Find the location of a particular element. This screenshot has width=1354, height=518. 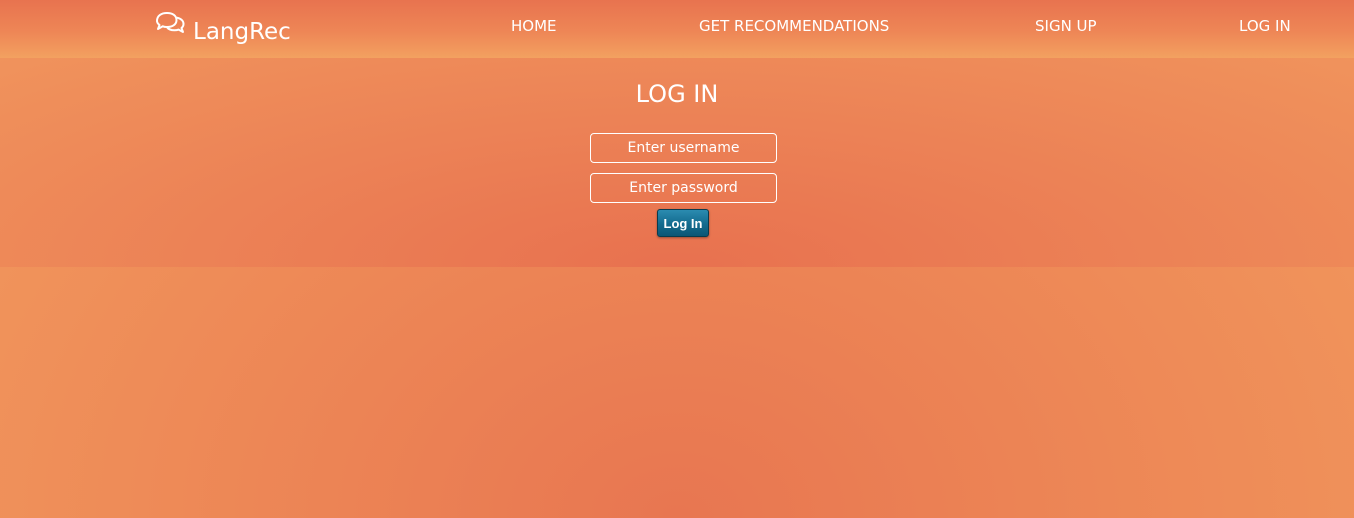

password-input is located at coordinates (683, 188).